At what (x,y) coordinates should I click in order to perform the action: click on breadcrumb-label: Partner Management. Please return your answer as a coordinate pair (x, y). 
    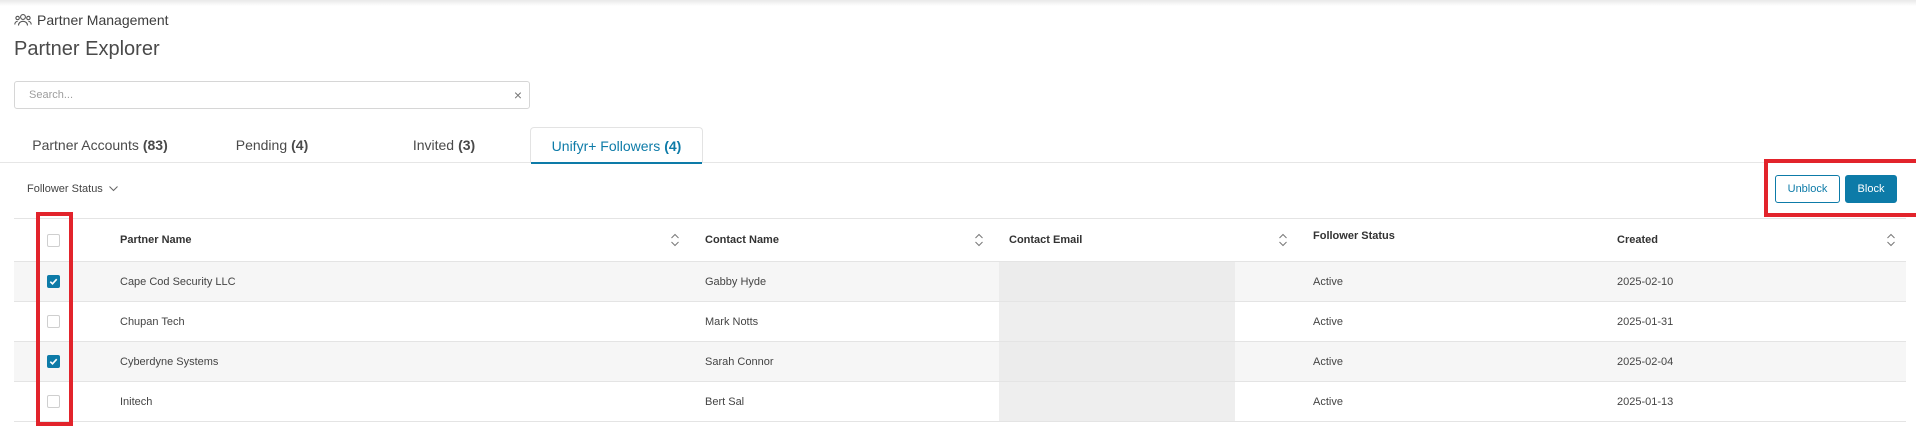
    Looking at the image, I should click on (103, 20).